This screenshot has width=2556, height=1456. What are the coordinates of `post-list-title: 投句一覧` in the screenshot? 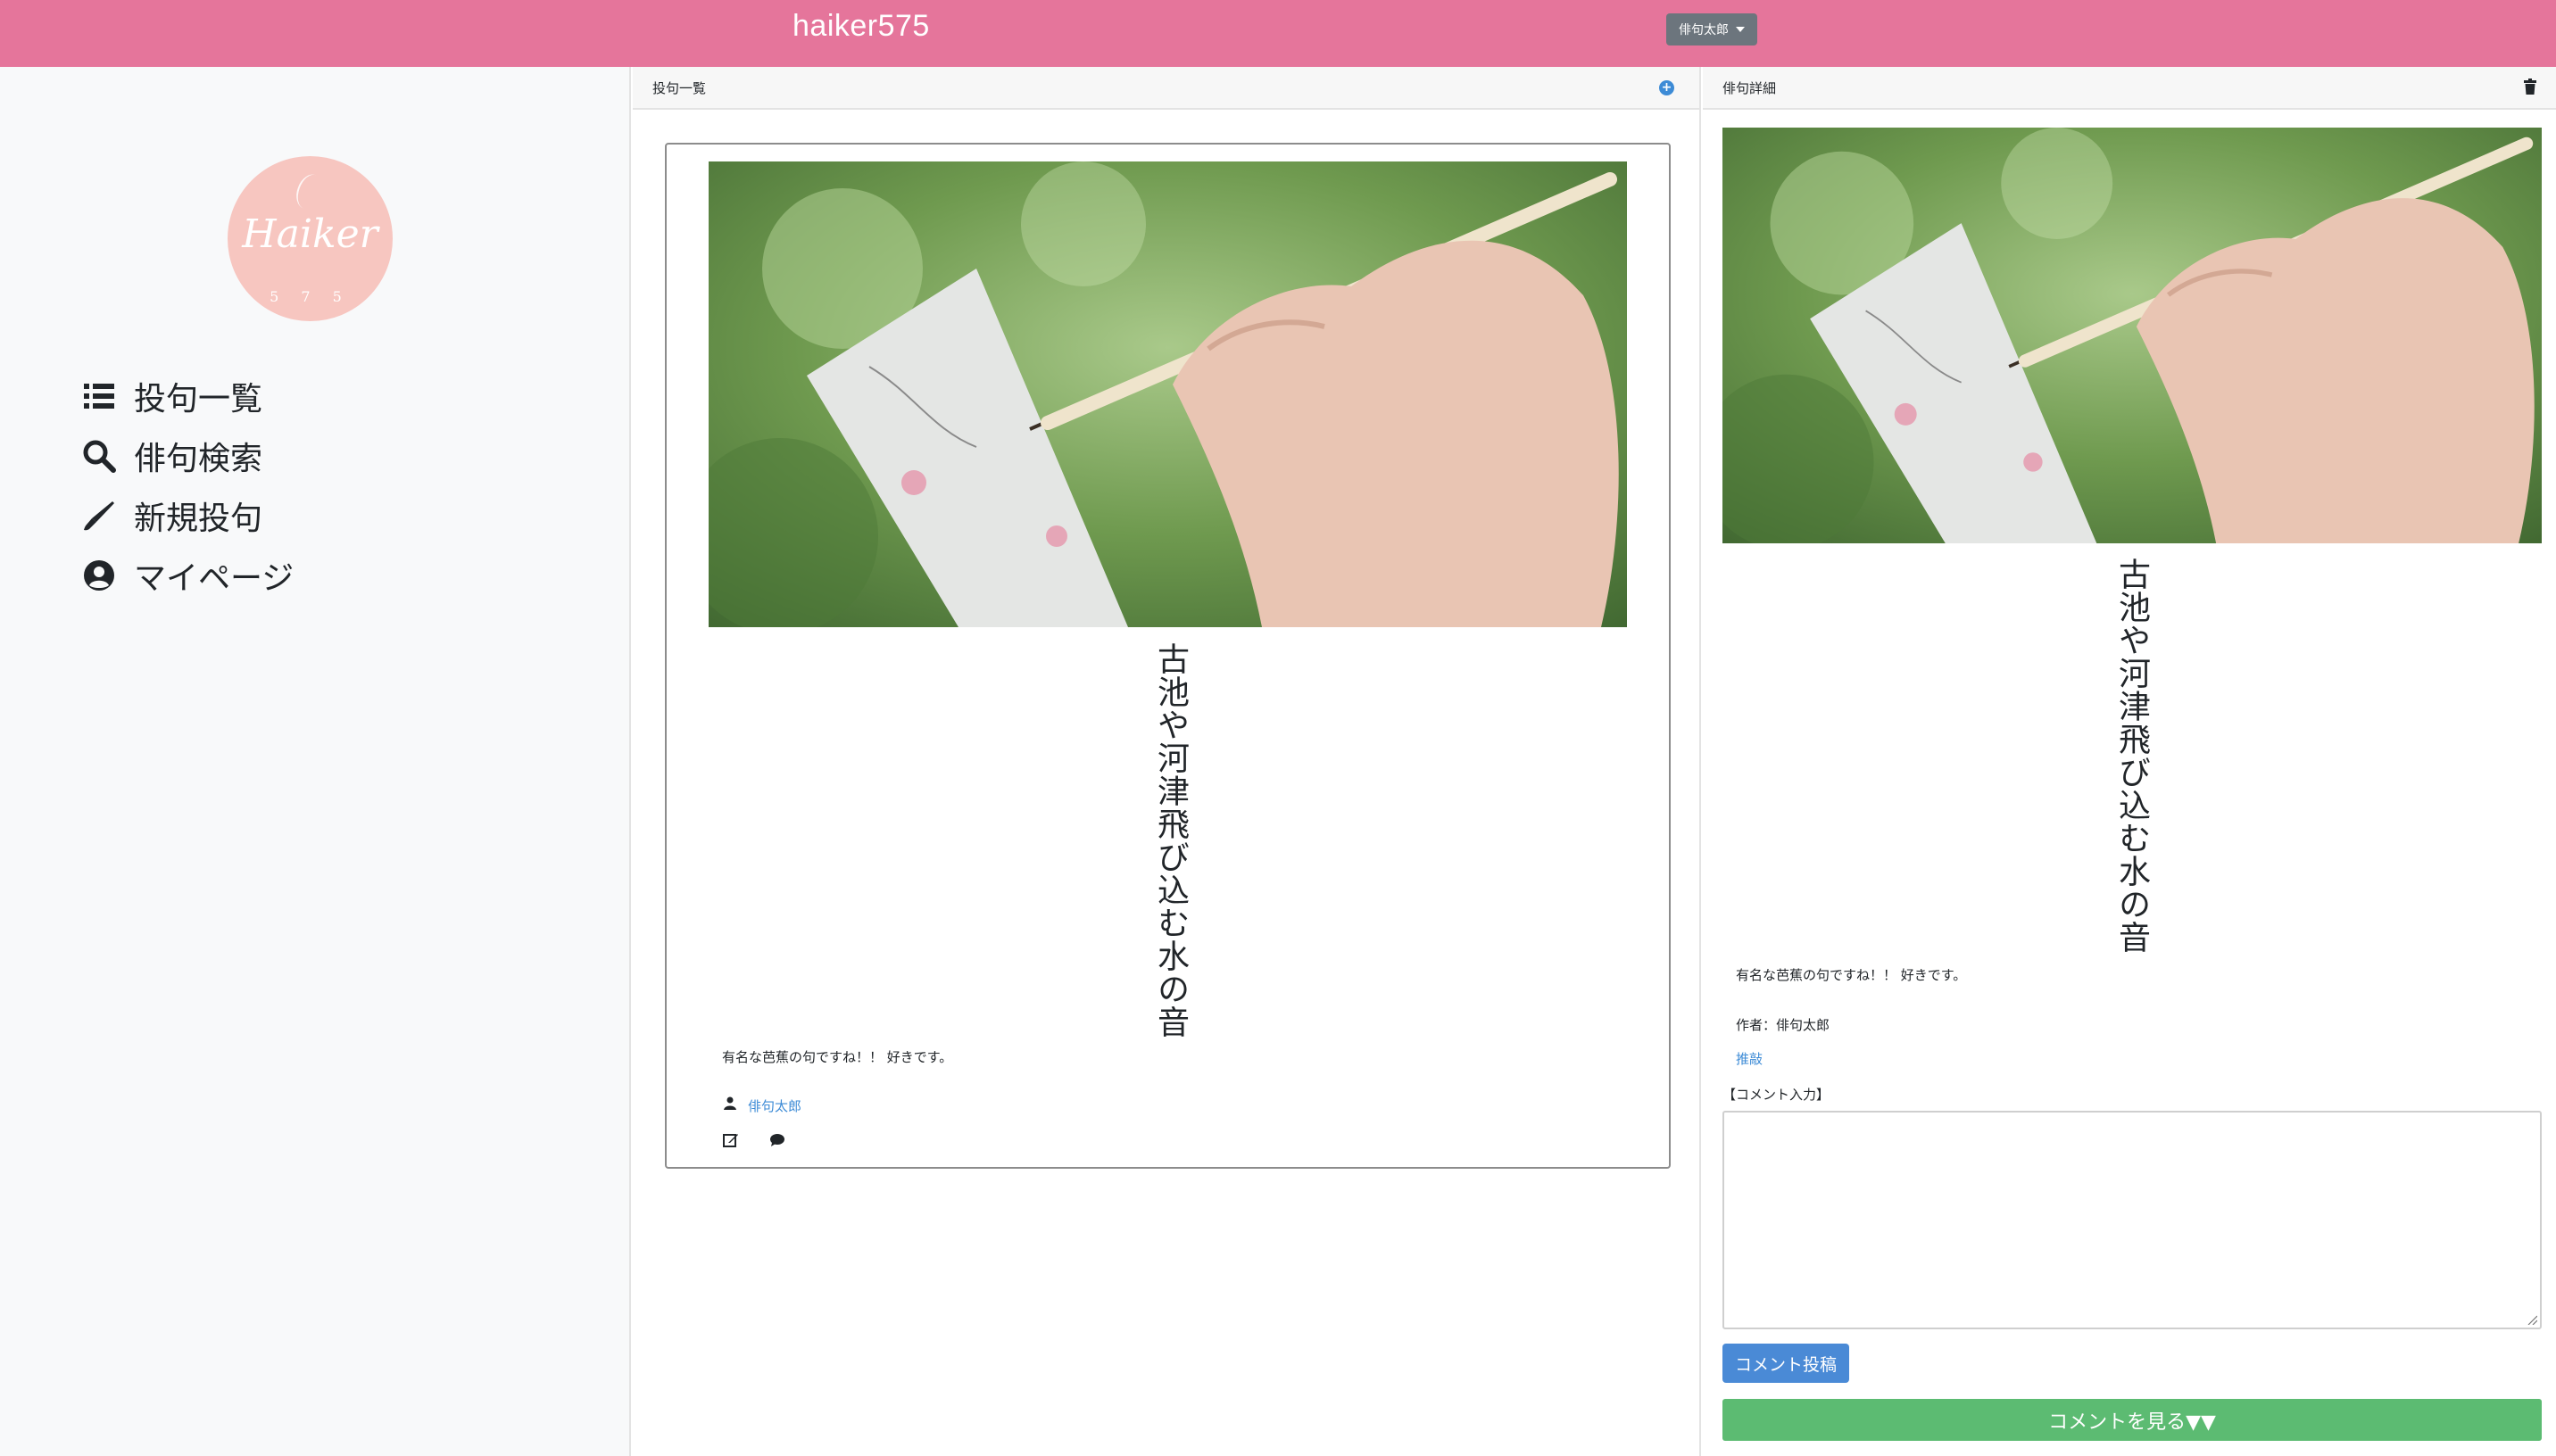 It's located at (679, 88).